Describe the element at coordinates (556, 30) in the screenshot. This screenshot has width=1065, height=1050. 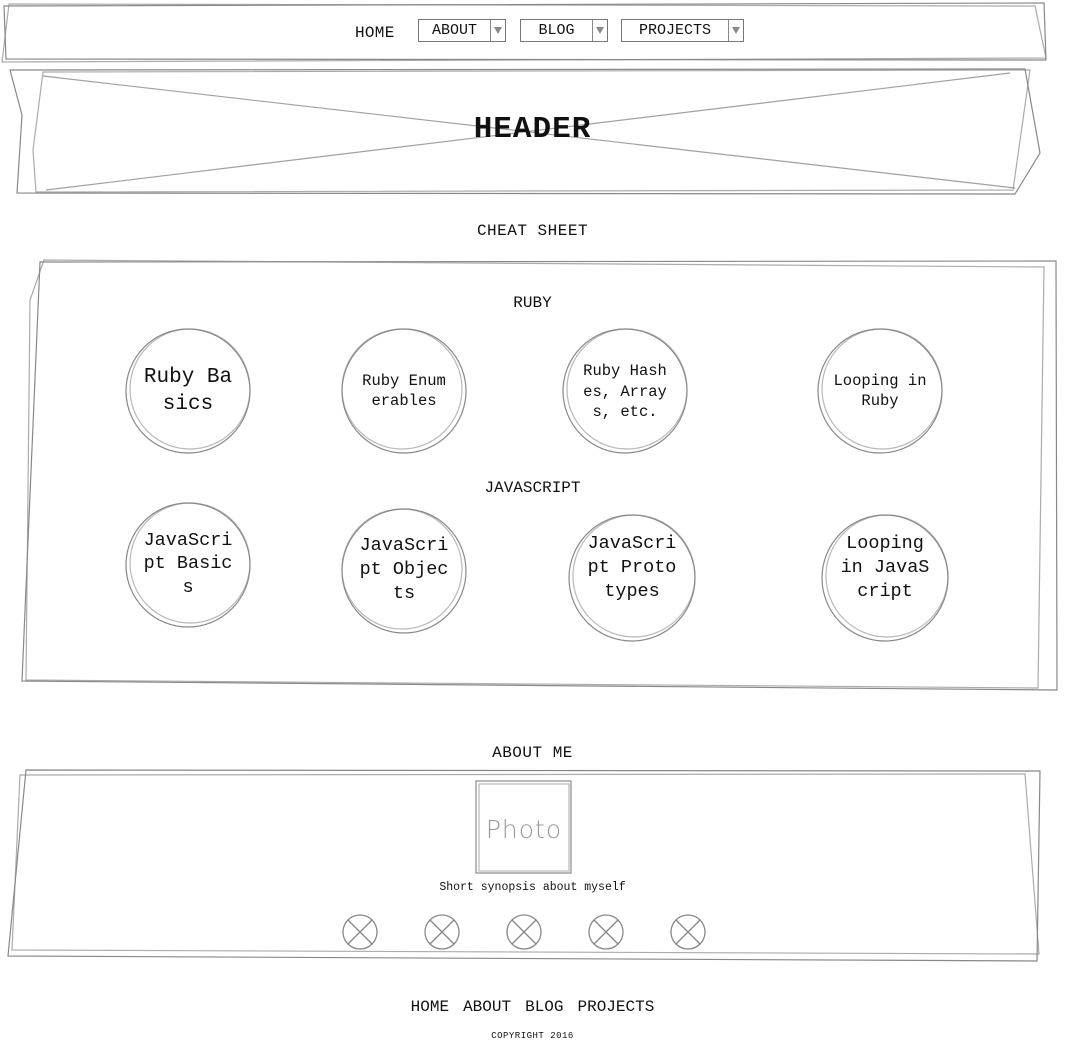
I see `nav-blog-label: BLOG` at that location.